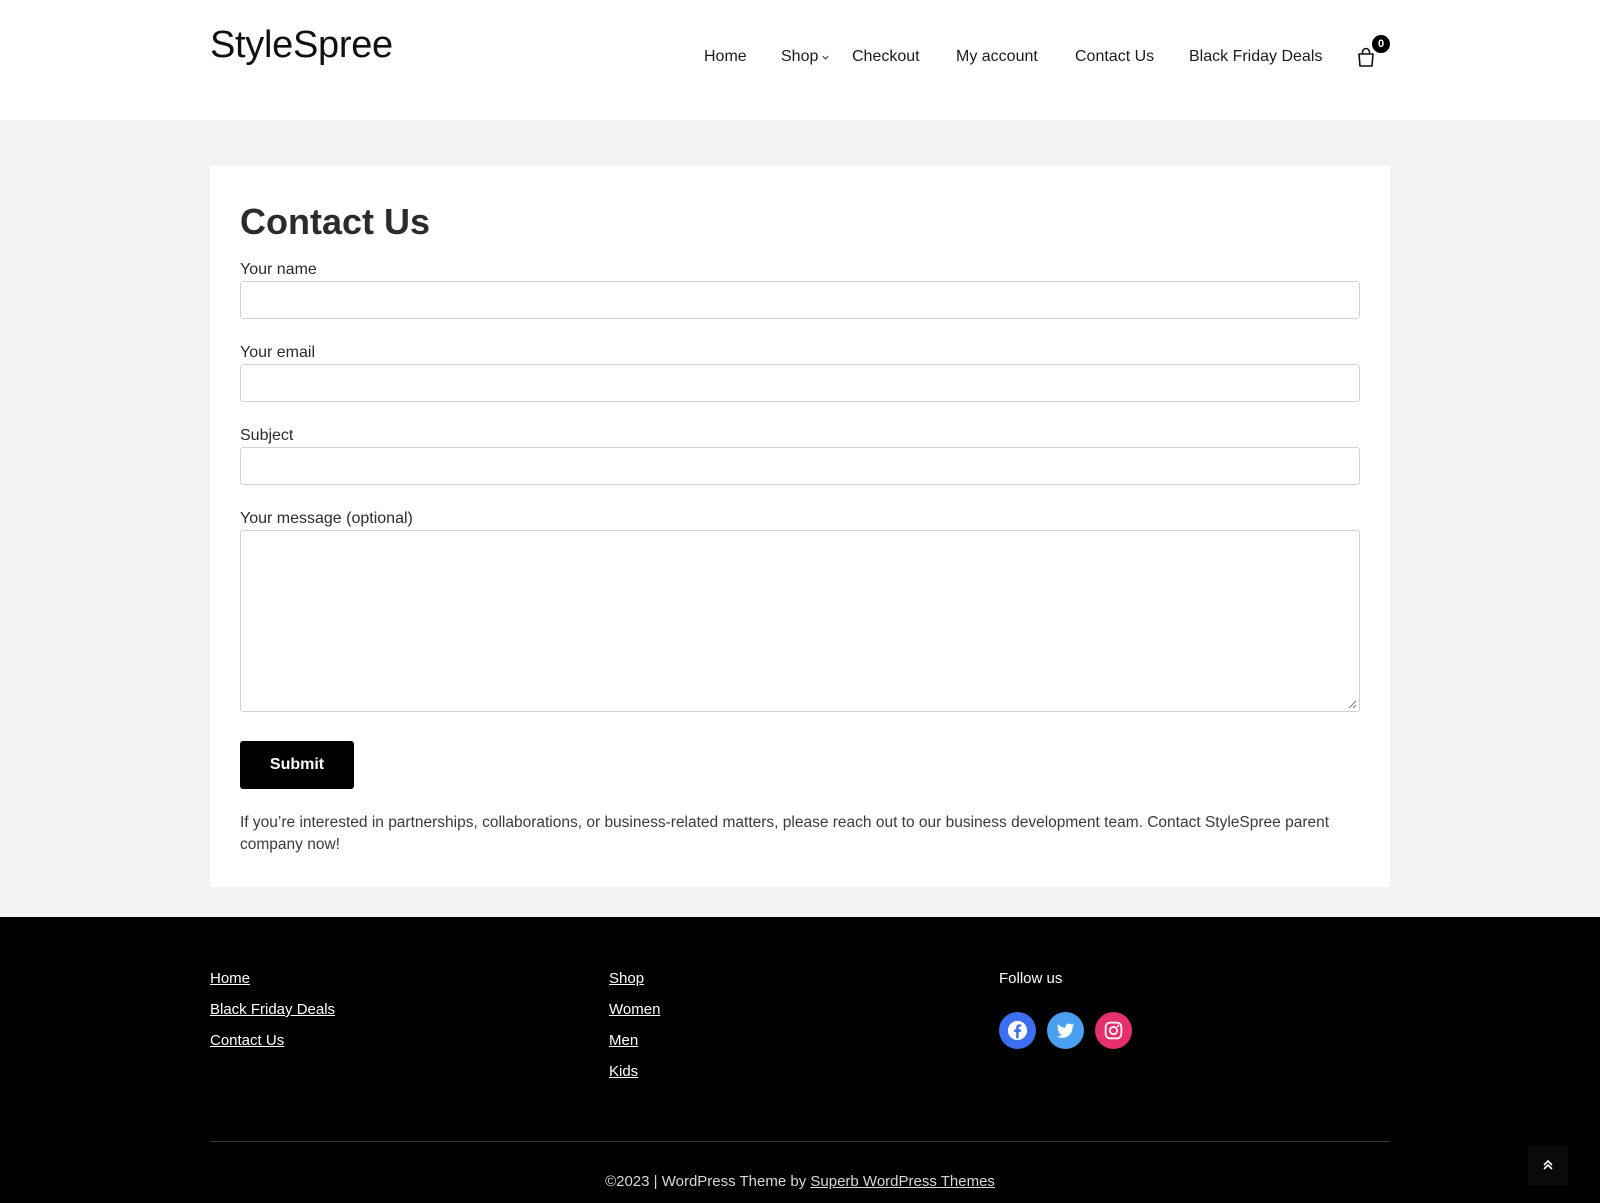 Image resolution: width=1600 pixels, height=1203 pixels. I want to click on footer-link-home: Home, so click(230, 978).